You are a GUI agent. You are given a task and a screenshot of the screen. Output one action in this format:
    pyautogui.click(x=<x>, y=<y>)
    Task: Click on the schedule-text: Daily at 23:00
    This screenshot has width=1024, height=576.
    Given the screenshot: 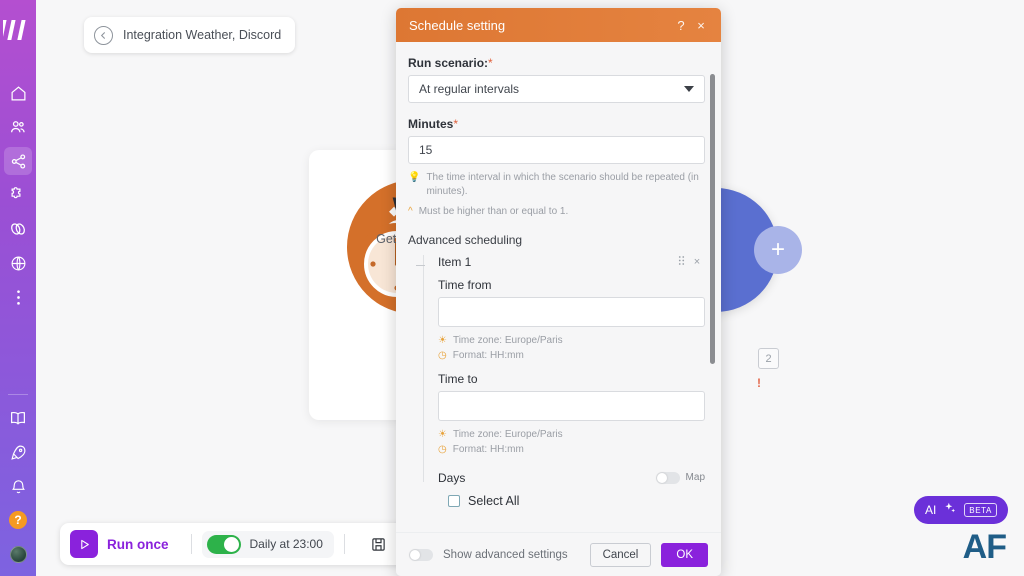 What is the action you would take?
    pyautogui.click(x=286, y=544)
    